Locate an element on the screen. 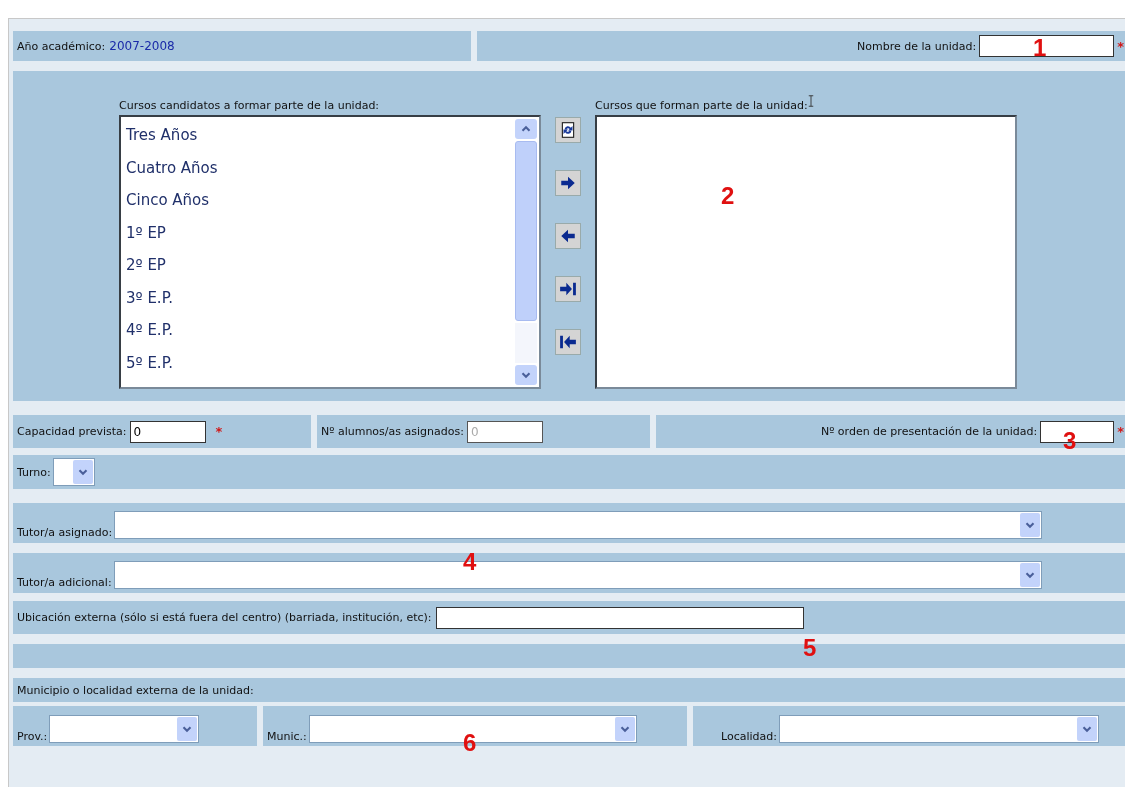 The image size is (1125, 787). list-item: Cuatro Años is located at coordinates (317, 169).